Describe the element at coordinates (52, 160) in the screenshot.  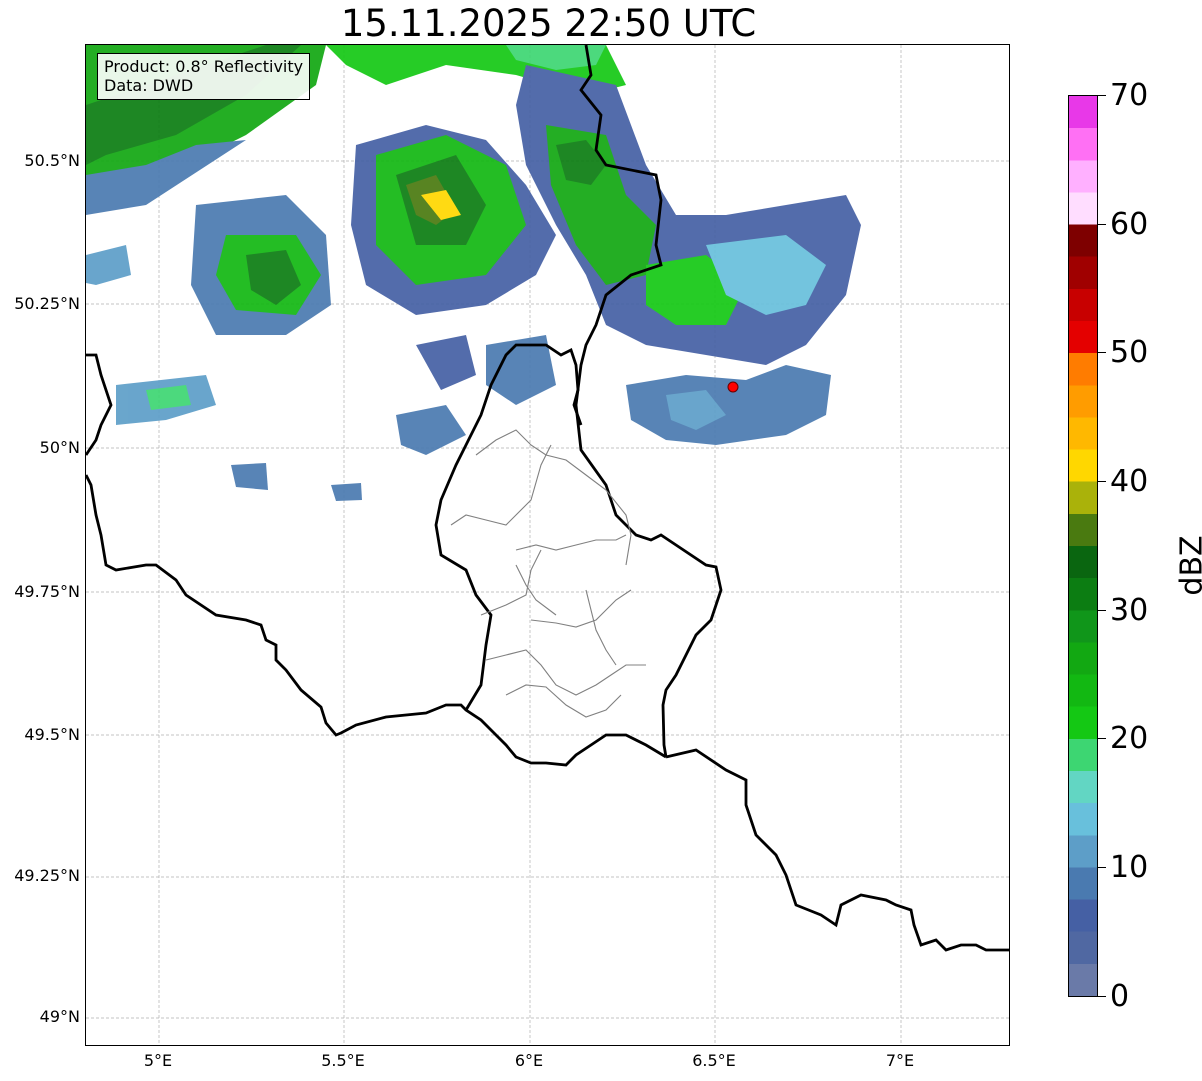
I see `lat-tick-label: 50.5°N` at that location.